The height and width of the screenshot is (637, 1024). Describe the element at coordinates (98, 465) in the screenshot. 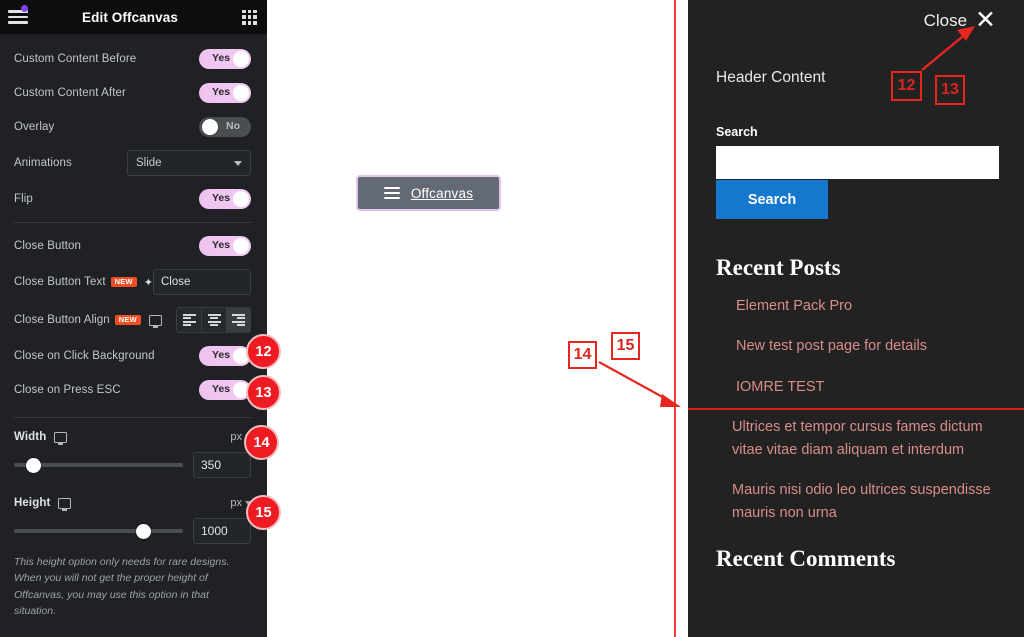

I see `slider-width` at that location.